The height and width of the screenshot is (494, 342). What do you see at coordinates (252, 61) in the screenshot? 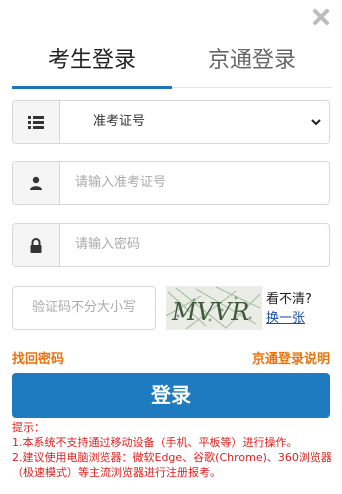
I see `tab-jingtong-login: 京通登录` at bounding box center [252, 61].